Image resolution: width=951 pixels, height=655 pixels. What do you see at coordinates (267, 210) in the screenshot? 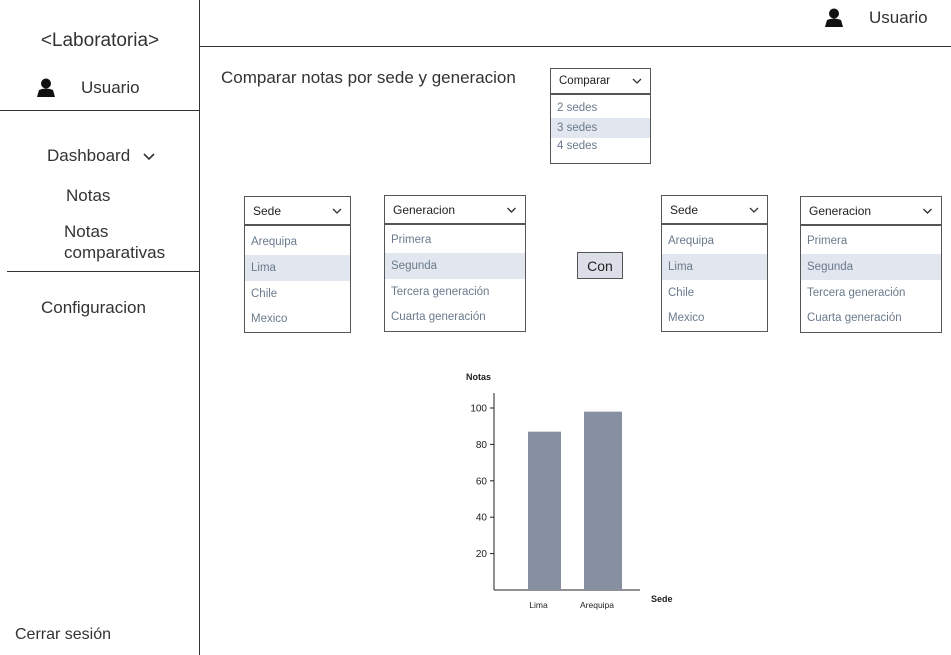
I see `left-sede-value: Sede` at bounding box center [267, 210].